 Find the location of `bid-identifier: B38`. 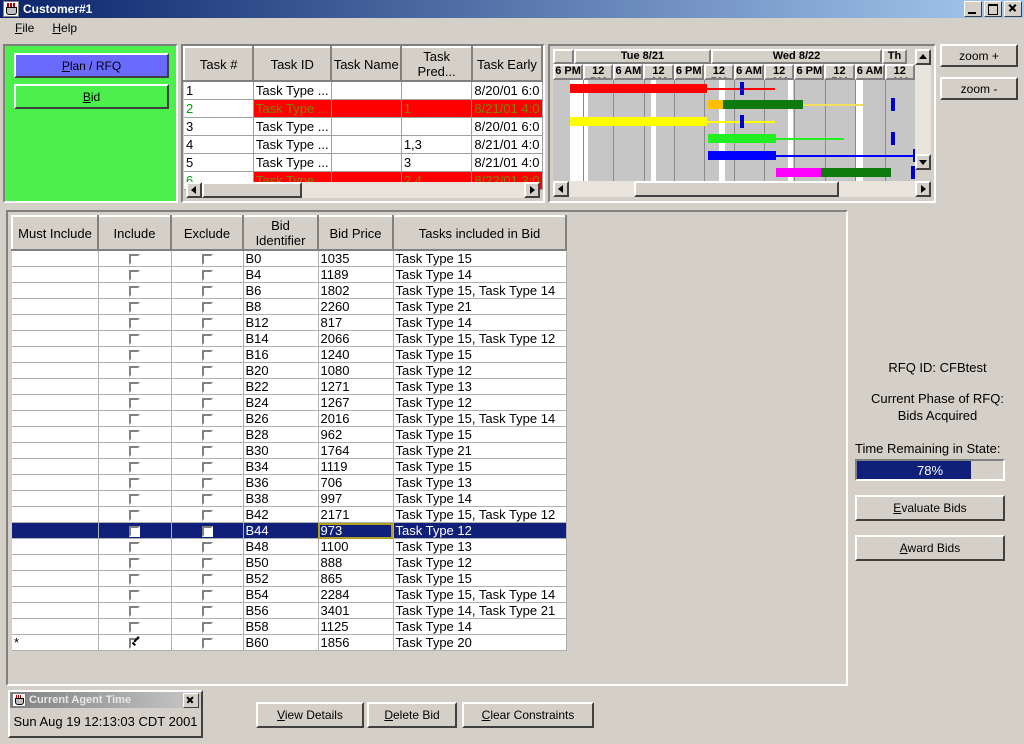

bid-identifier: B38 is located at coordinates (281, 498).